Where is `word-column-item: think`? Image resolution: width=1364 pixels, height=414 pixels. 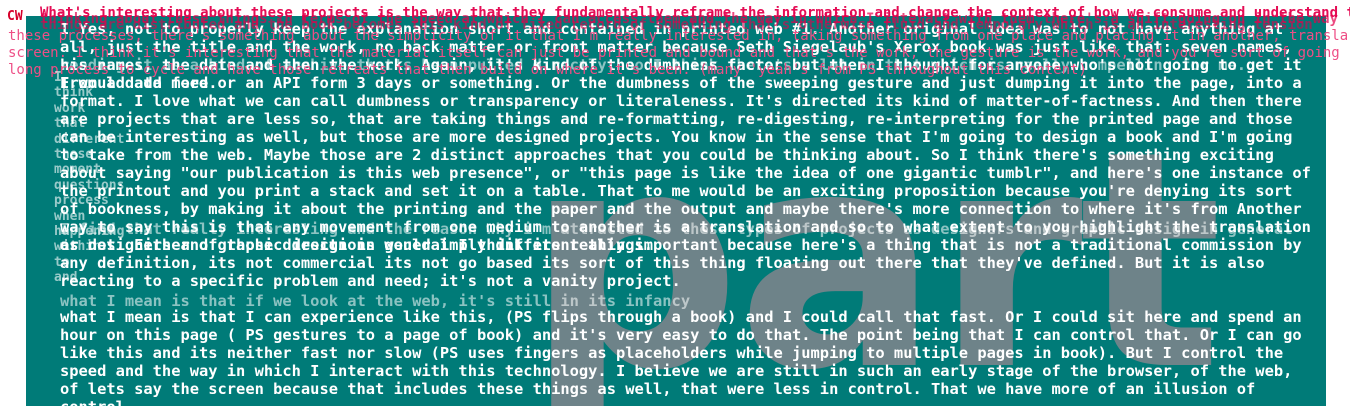
word-column-item: think is located at coordinates (74, 93).